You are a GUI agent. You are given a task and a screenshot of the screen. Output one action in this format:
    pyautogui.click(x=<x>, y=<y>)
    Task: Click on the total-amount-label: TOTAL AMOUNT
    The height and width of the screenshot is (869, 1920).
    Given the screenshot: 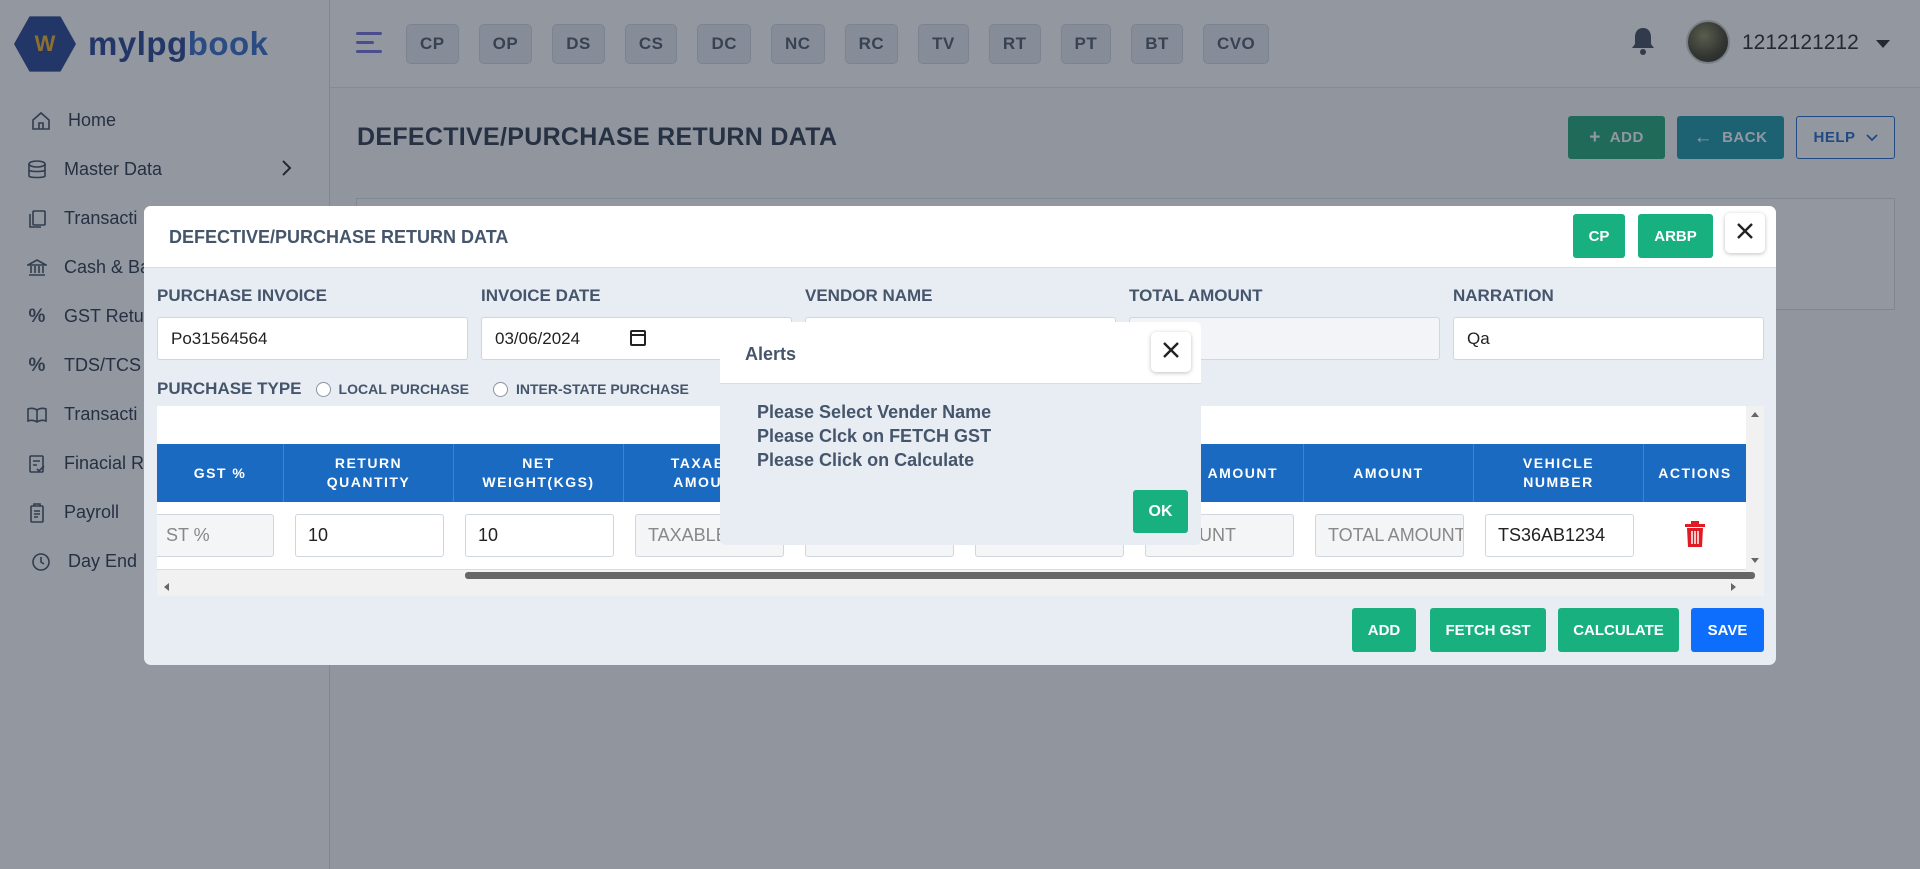 What is the action you would take?
    pyautogui.click(x=1196, y=295)
    